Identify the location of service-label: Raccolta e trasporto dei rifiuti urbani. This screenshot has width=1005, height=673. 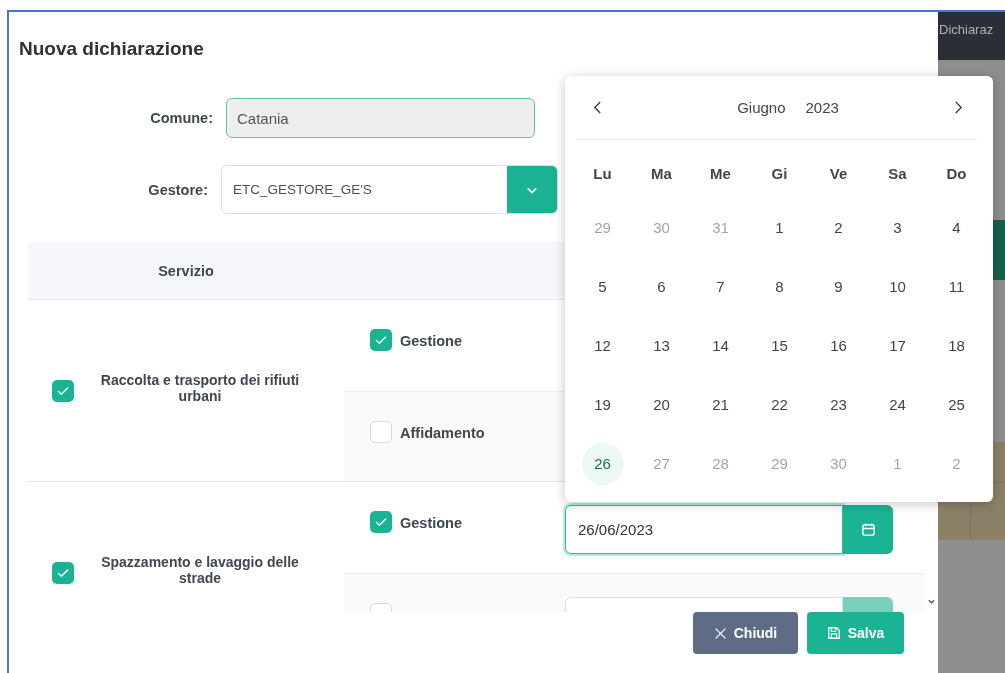
(200, 387).